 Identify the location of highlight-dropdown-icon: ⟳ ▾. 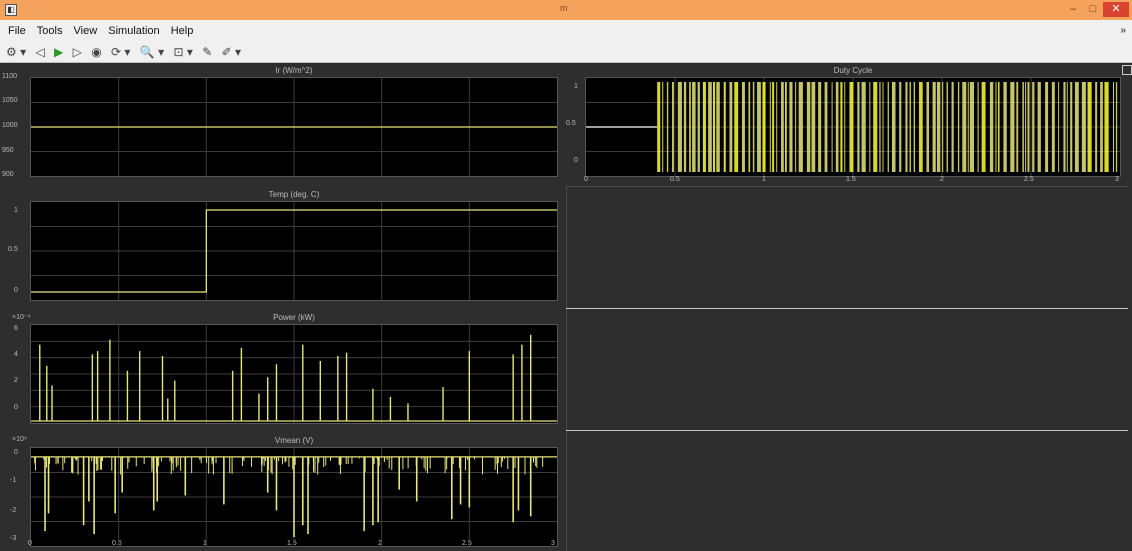
(120, 52).